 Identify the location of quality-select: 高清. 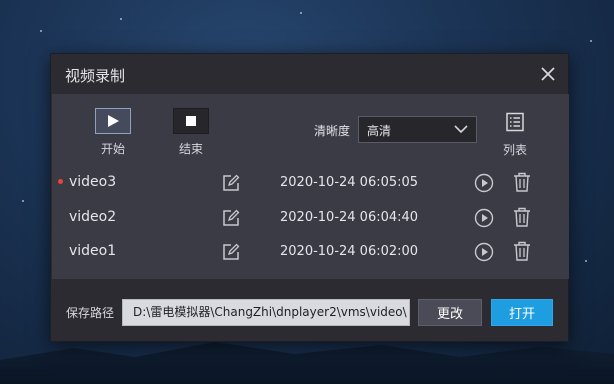
(417, 129).